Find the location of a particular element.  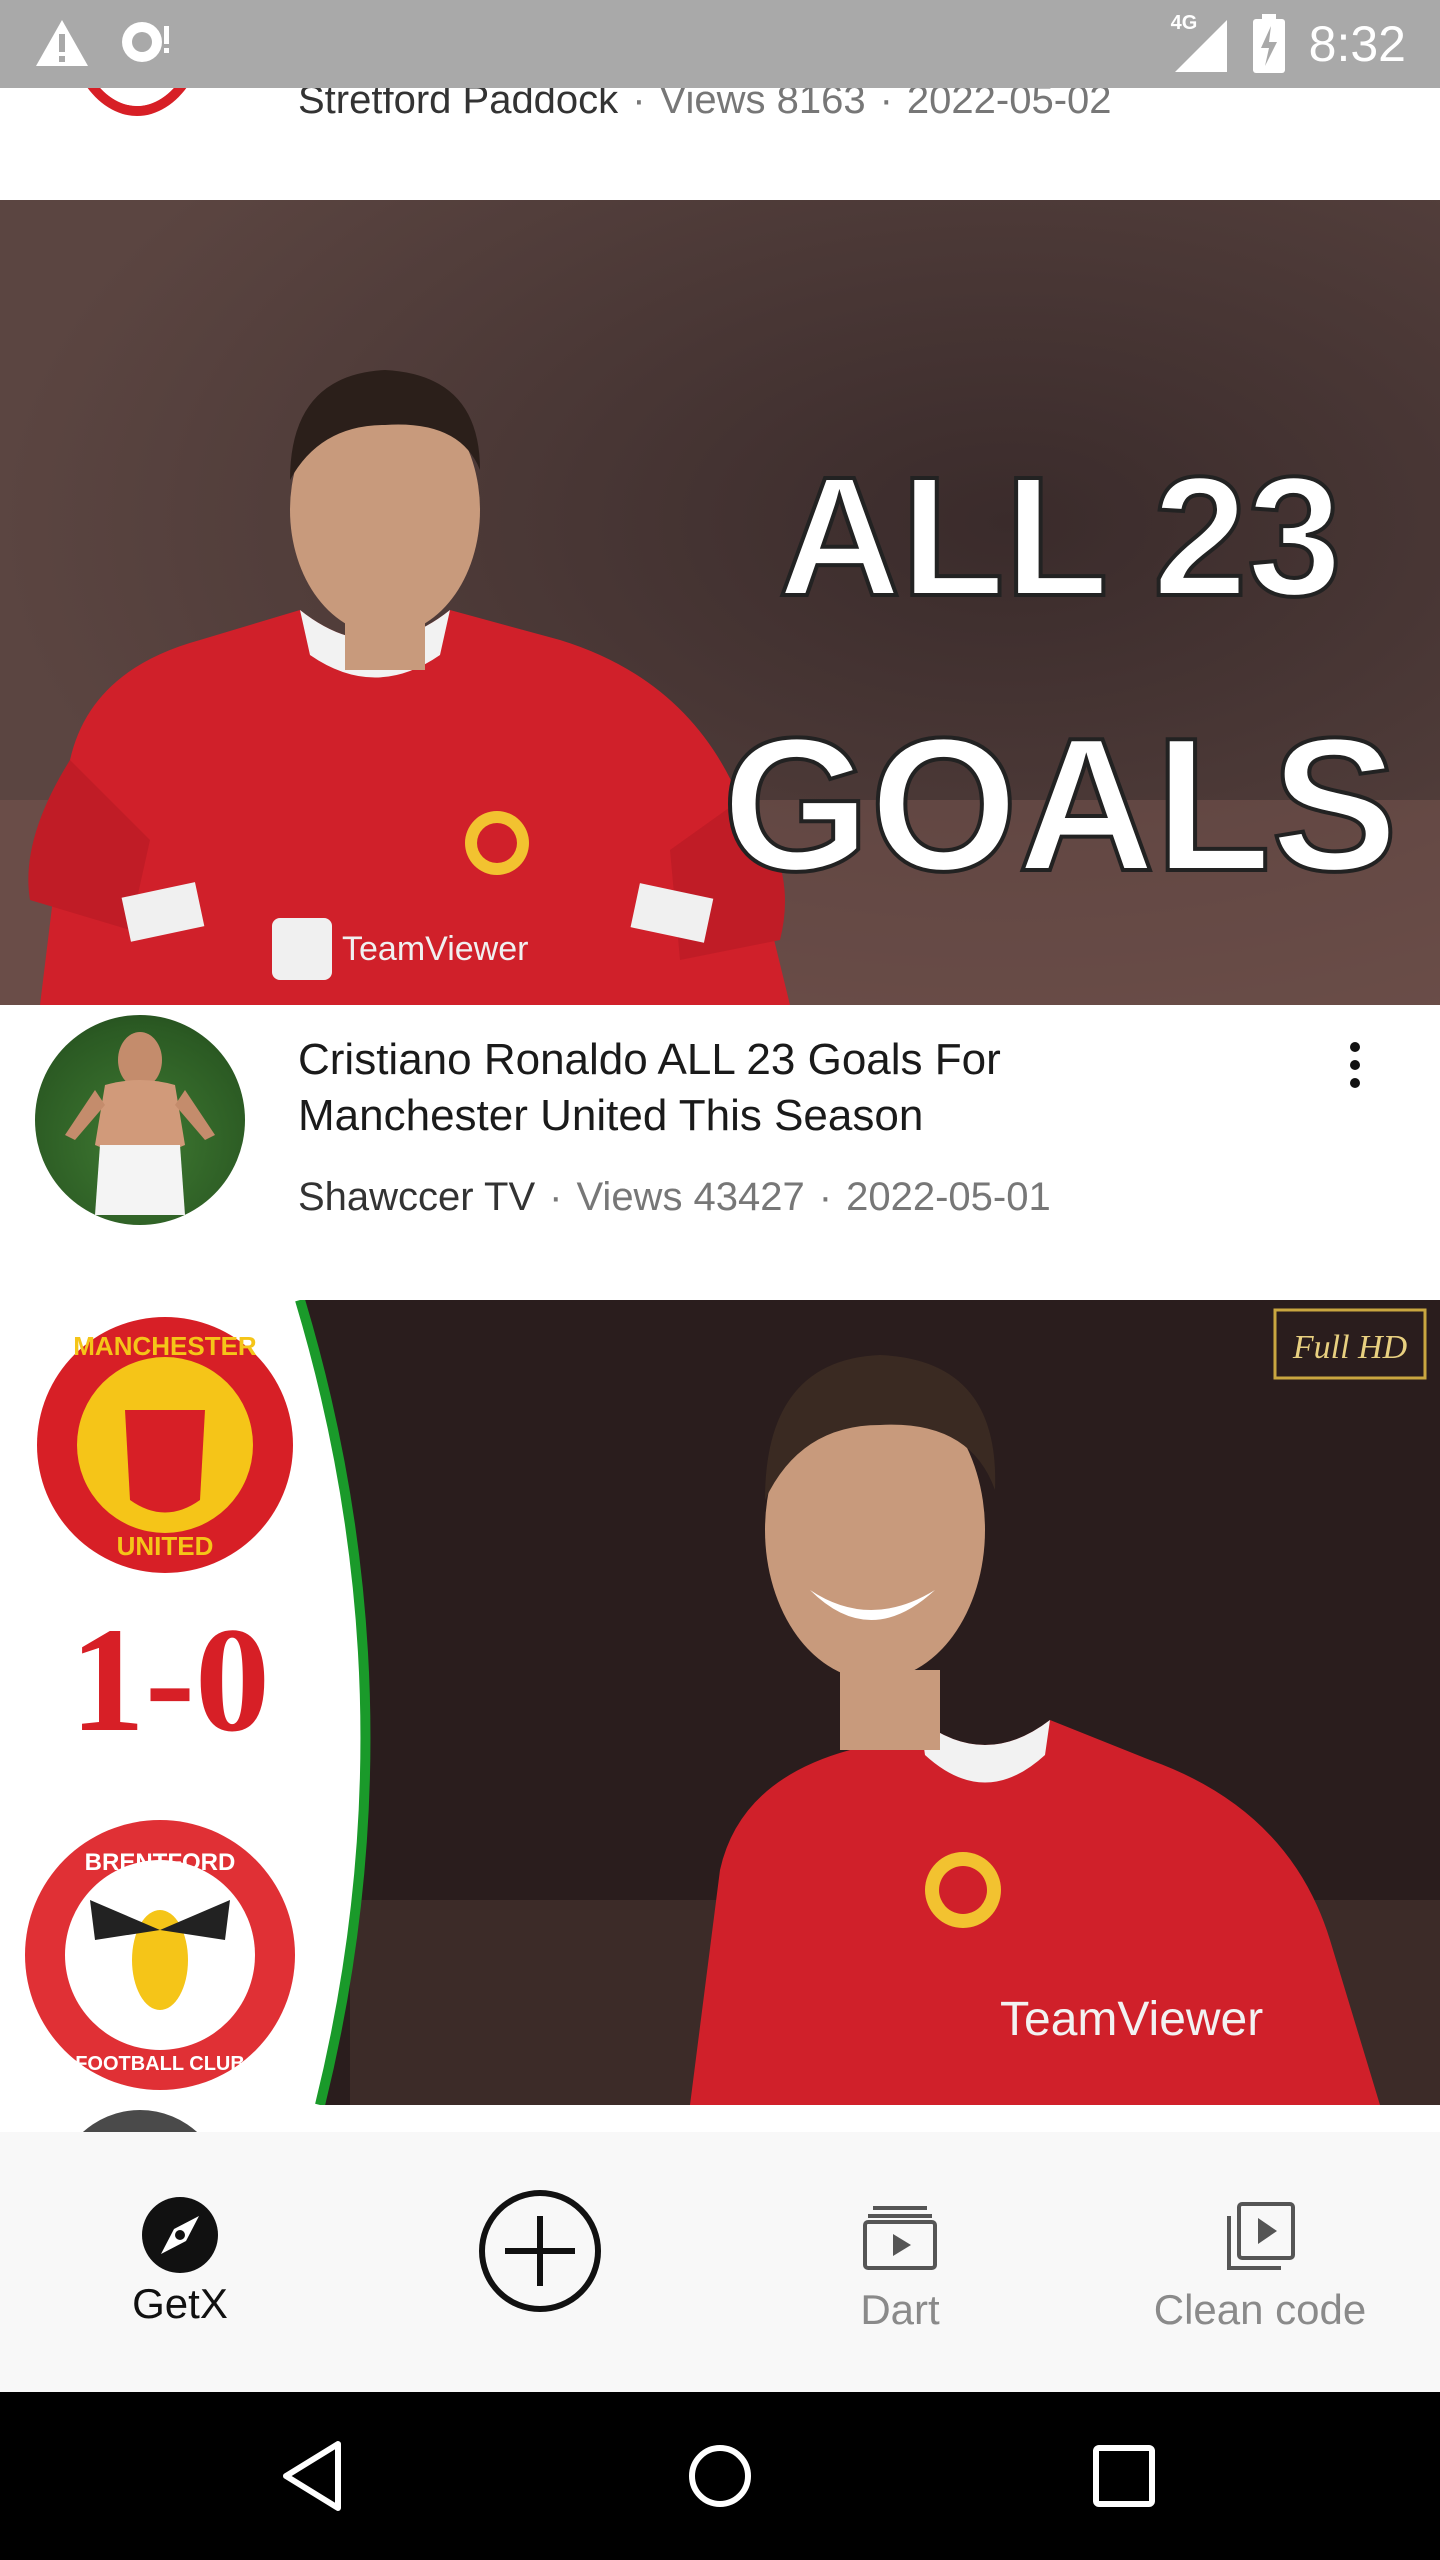

sync-problem-icon is located at coordinates (145, 42).